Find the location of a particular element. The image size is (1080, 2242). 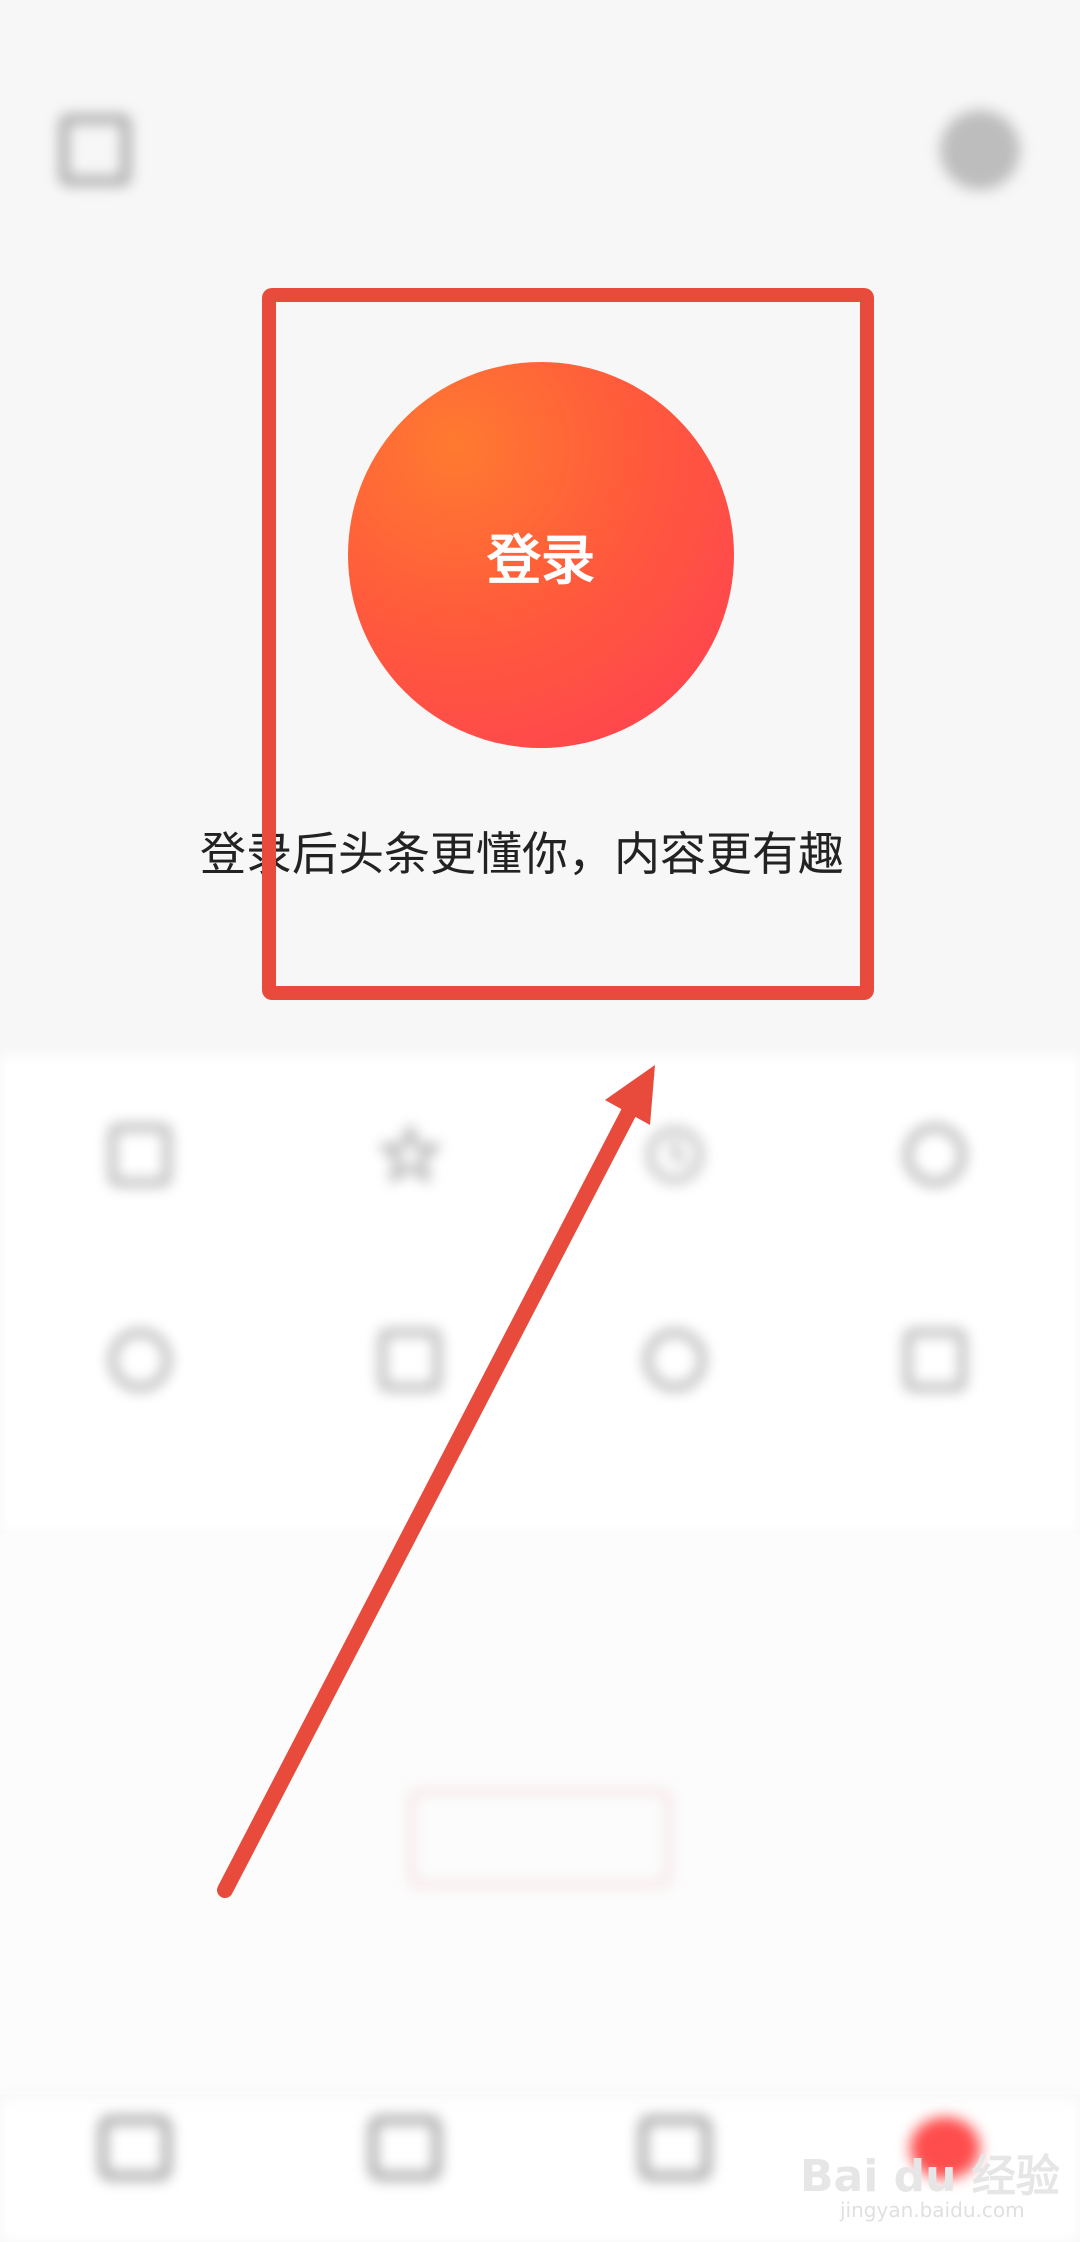

watermark-sub: jingyan.baidu.com is located at coordinates (932, 2210).